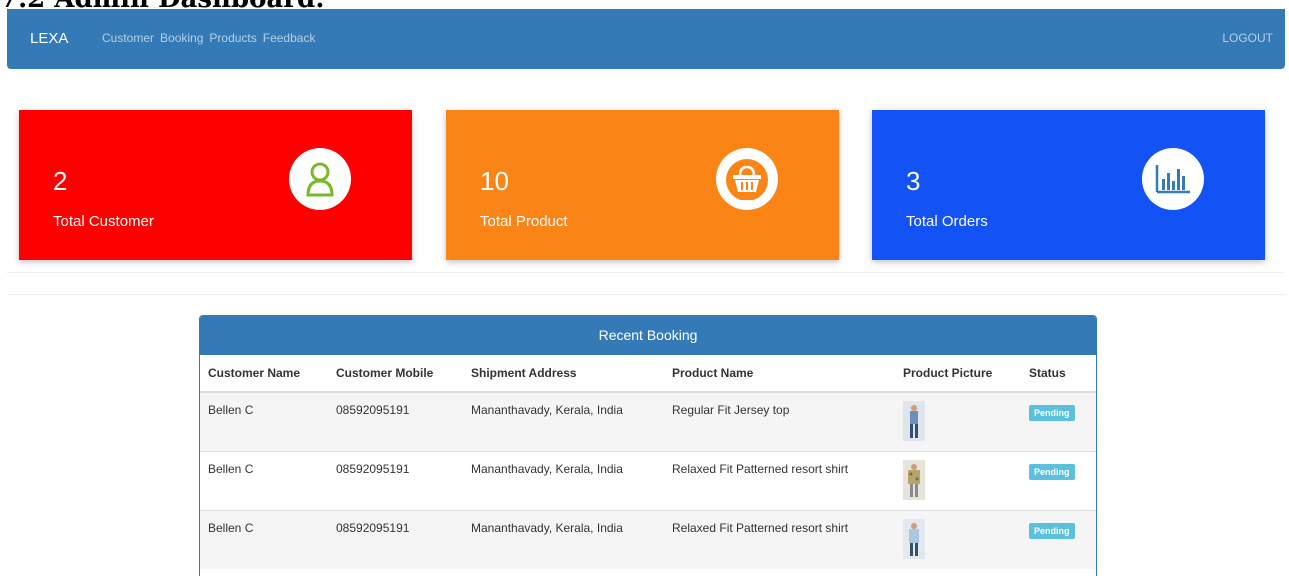 This screenshot has height=576, width=1289. I want to click on total-product-card: 10 Total Product, so click(642, 185).